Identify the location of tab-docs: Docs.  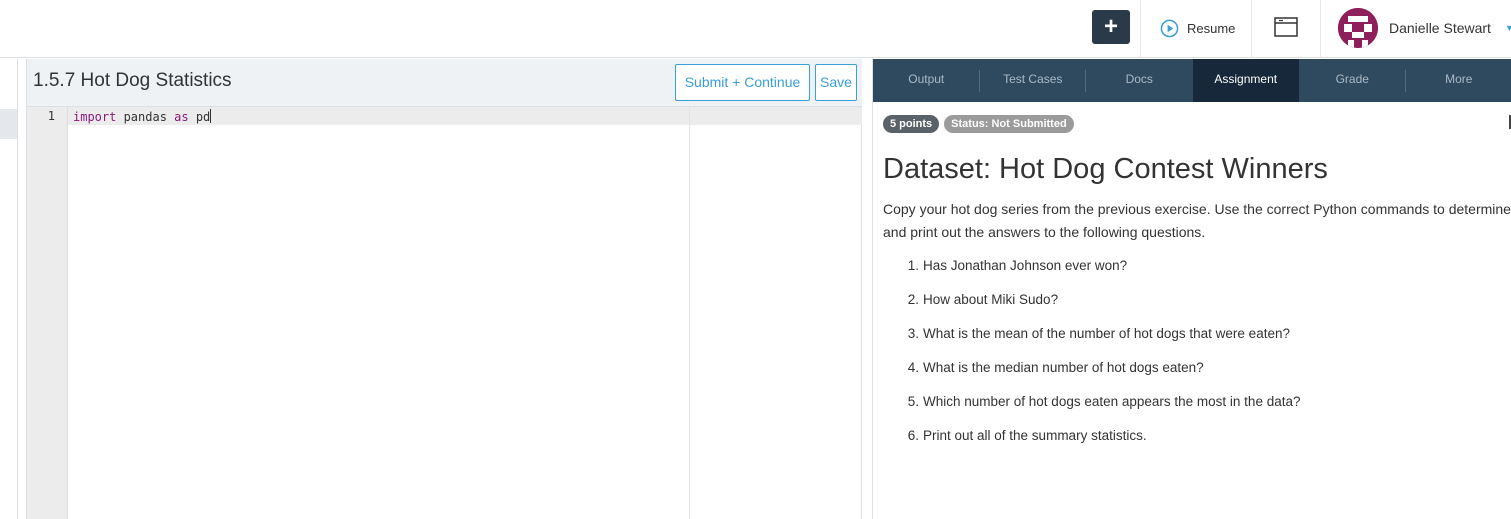
(1139, 80).